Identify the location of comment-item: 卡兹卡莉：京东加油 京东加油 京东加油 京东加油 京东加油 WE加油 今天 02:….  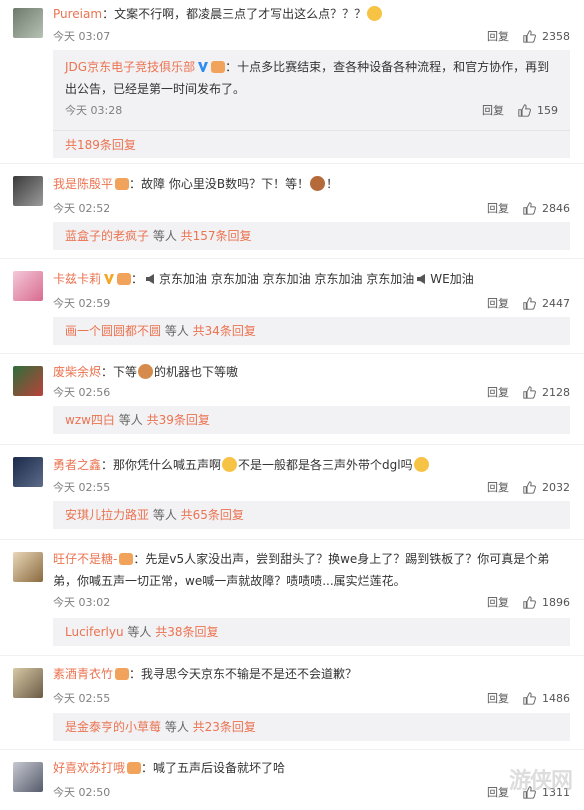
(292, 306).